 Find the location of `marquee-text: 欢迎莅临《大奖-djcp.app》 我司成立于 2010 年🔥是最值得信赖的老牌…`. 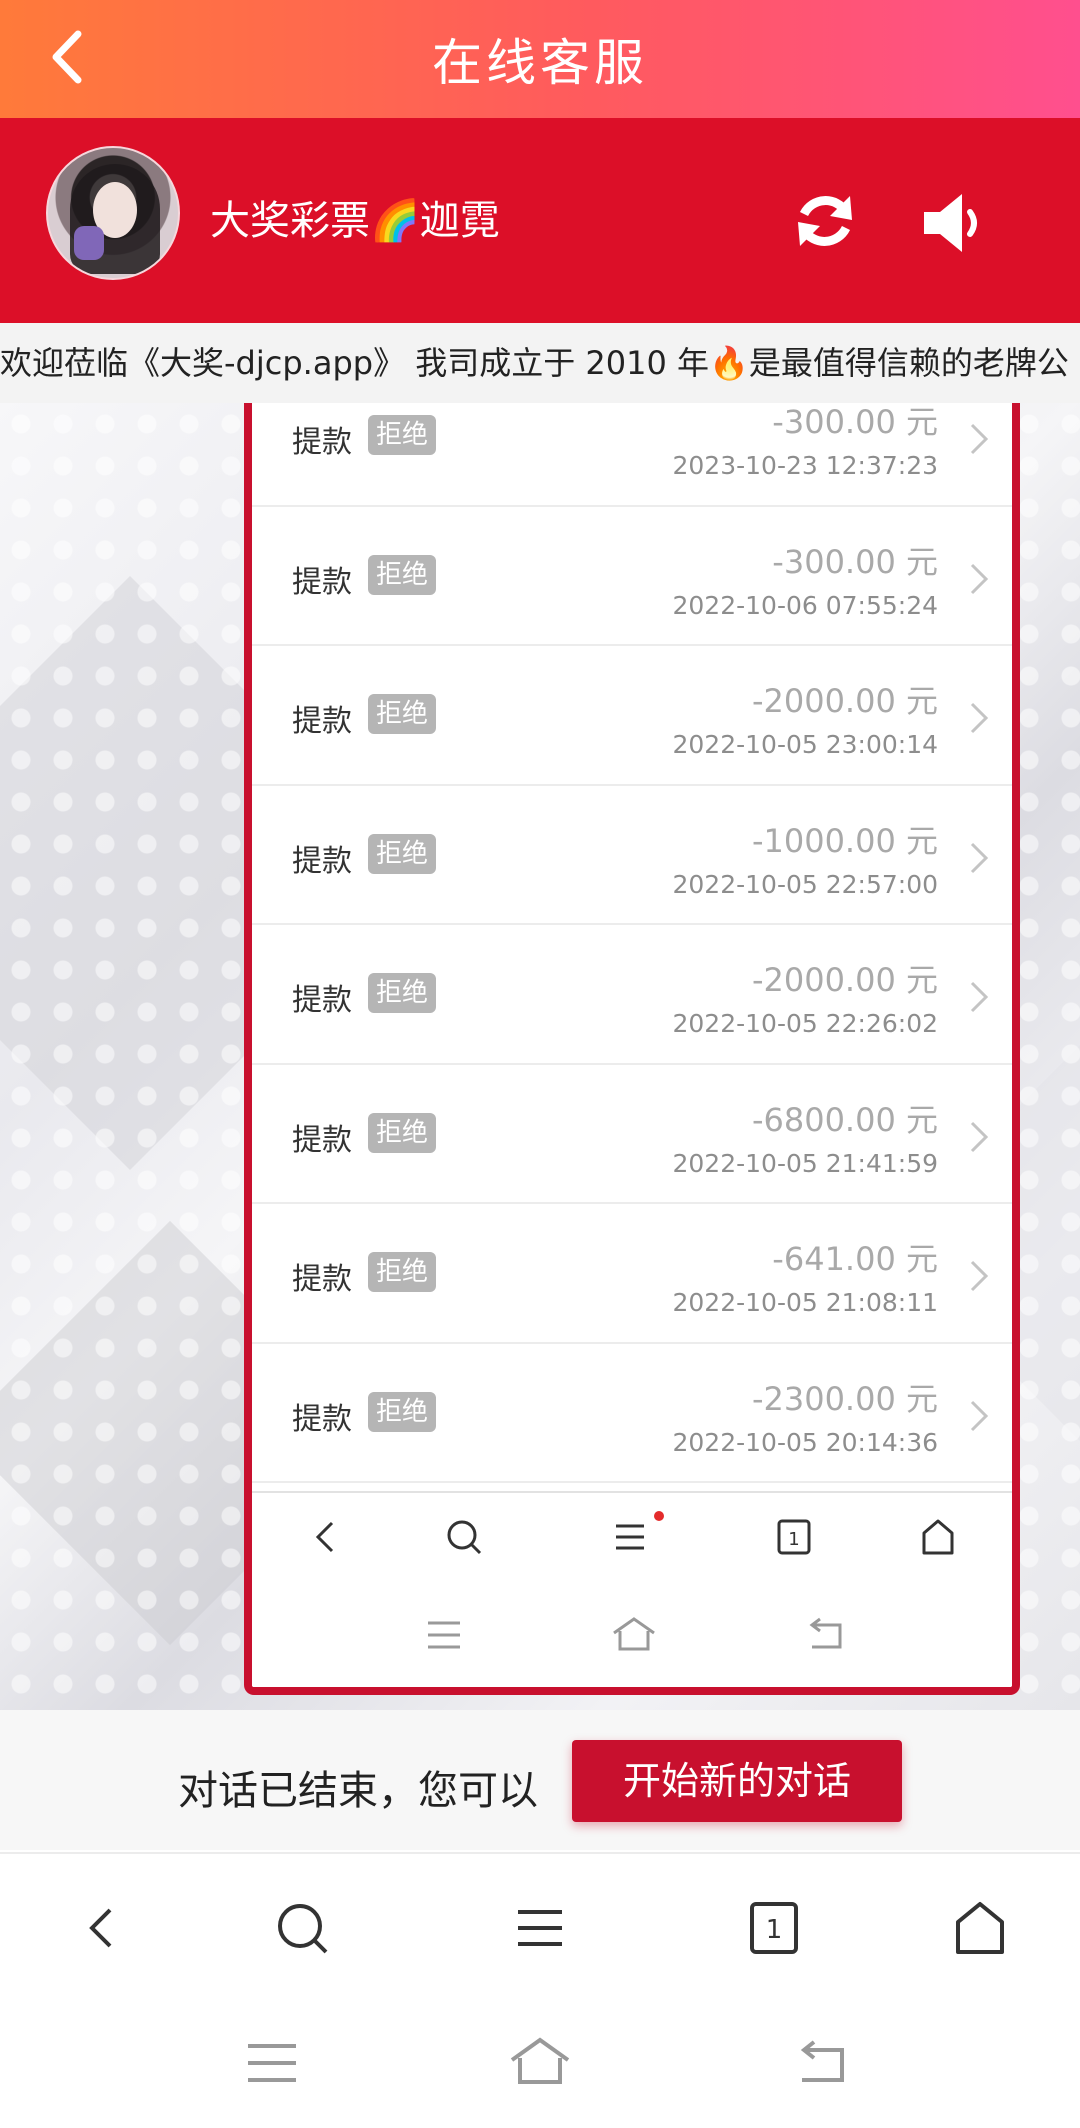

marquee-text: 欢迎莅临《大奖-djcp.app》 我司成立于 2010 年🔥是最值得信赖的老牌… is located at coordinates (534, 363).